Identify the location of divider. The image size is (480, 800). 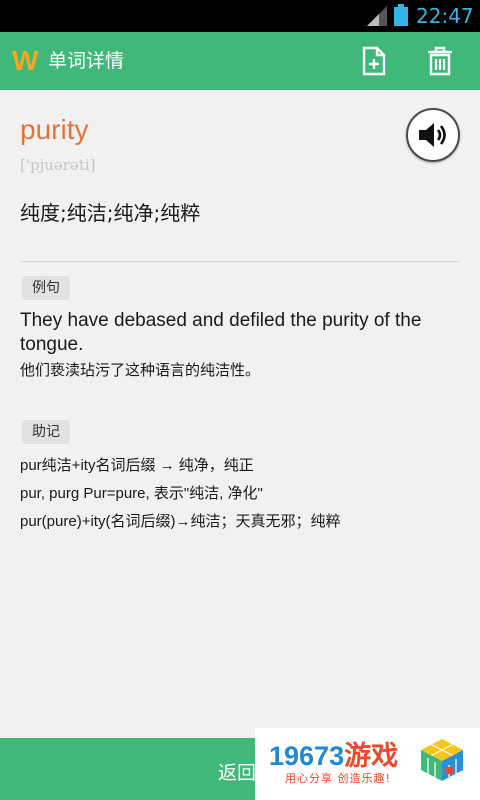
(240, 261).